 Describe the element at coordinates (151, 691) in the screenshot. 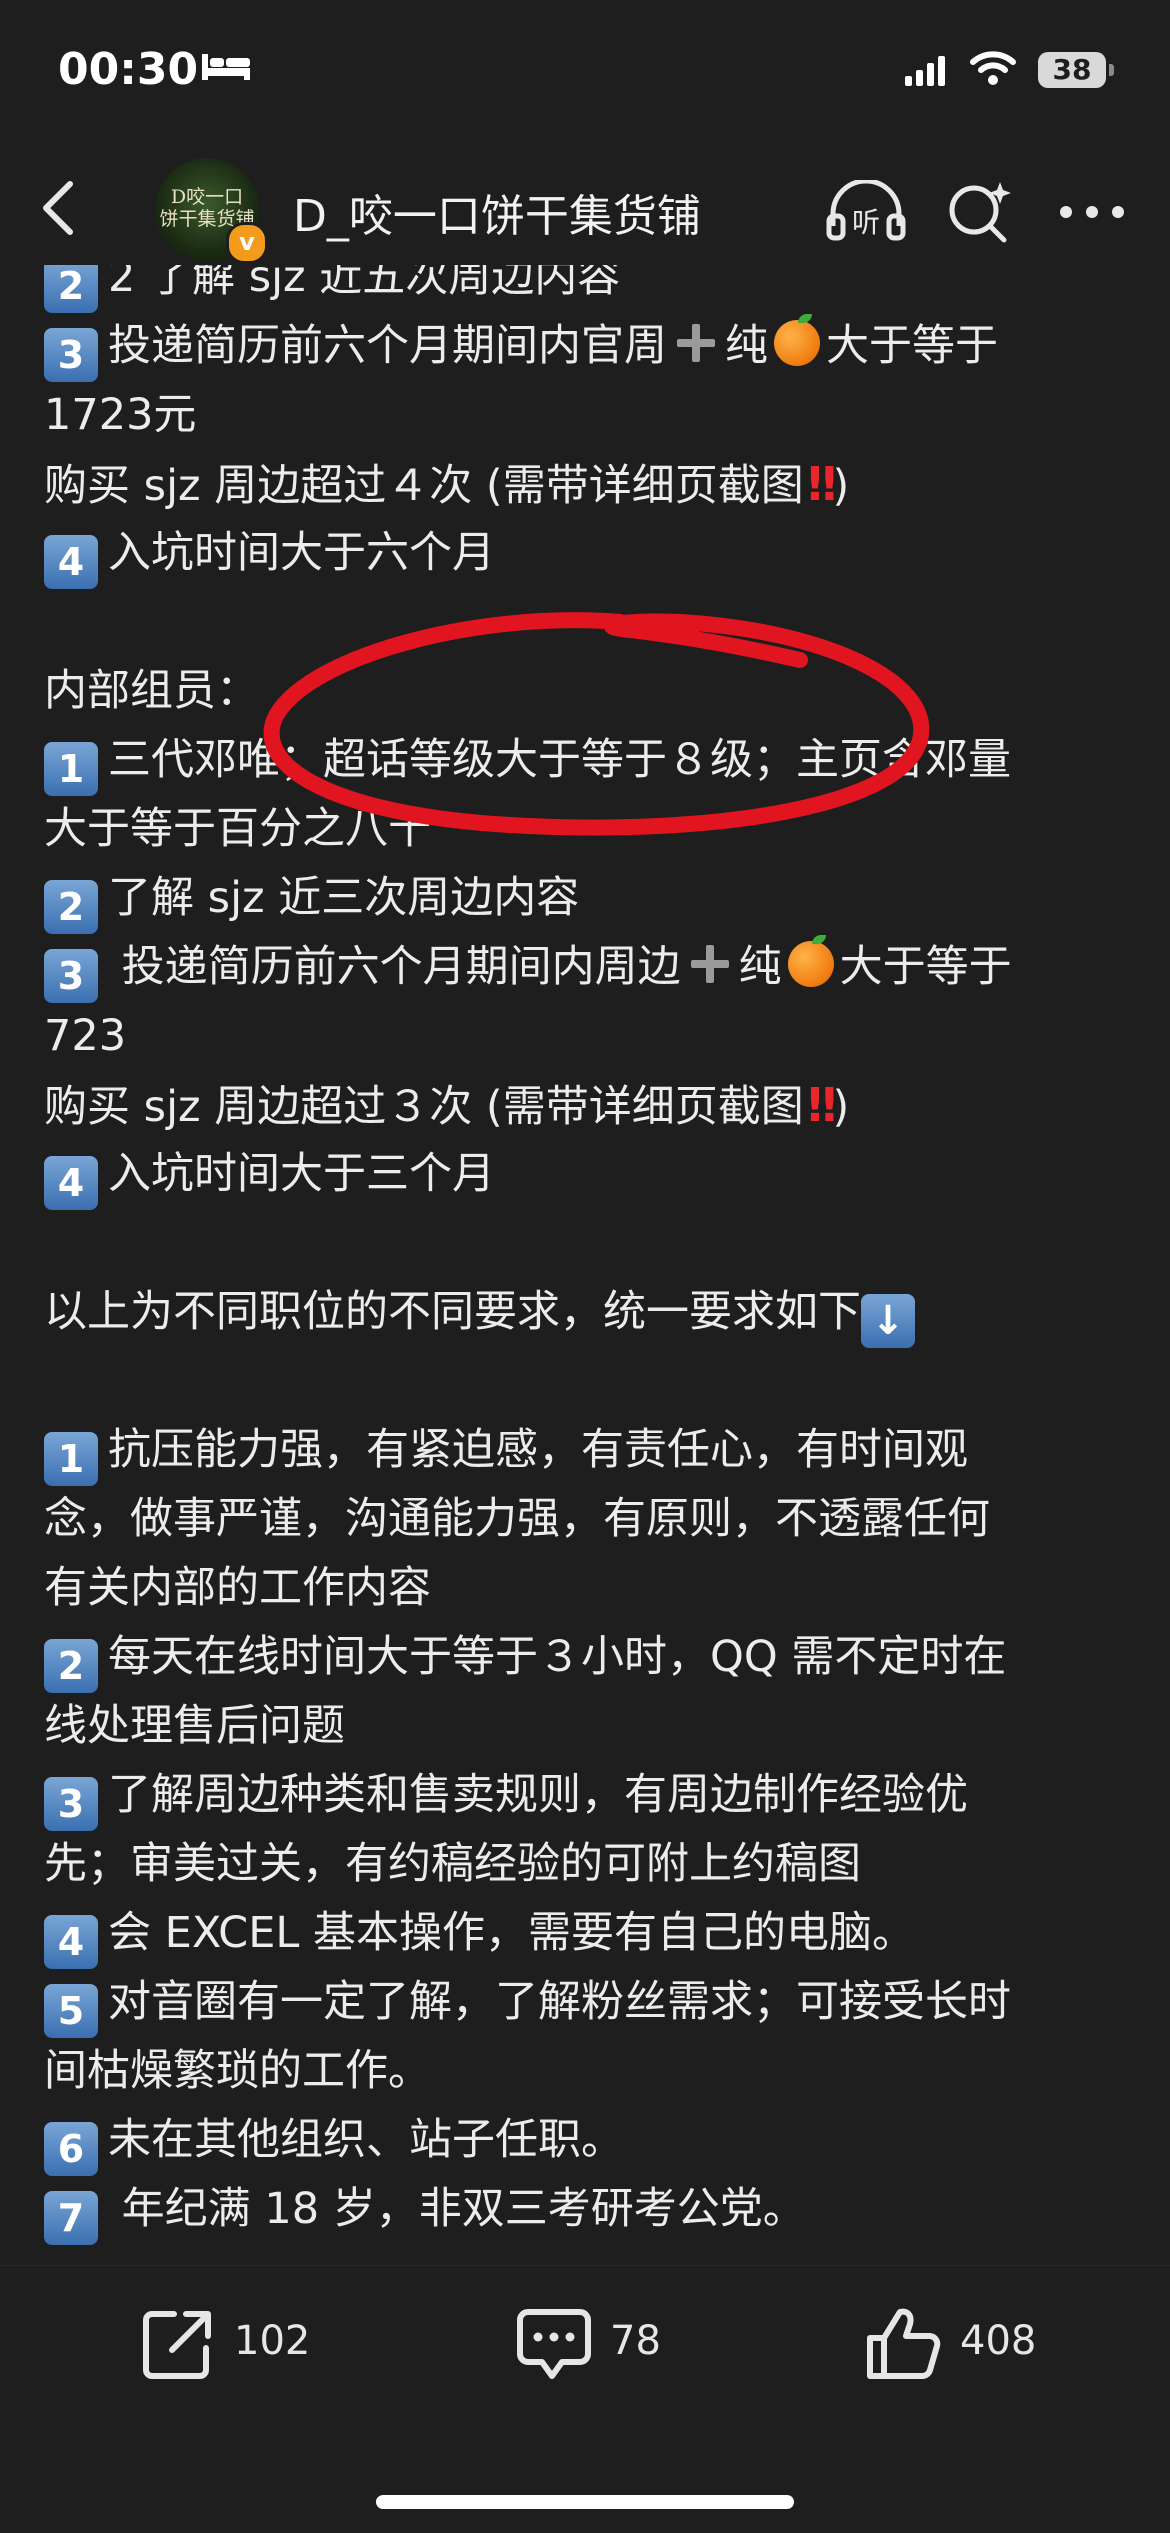

I see `text-line: 内部组员：` at that location.